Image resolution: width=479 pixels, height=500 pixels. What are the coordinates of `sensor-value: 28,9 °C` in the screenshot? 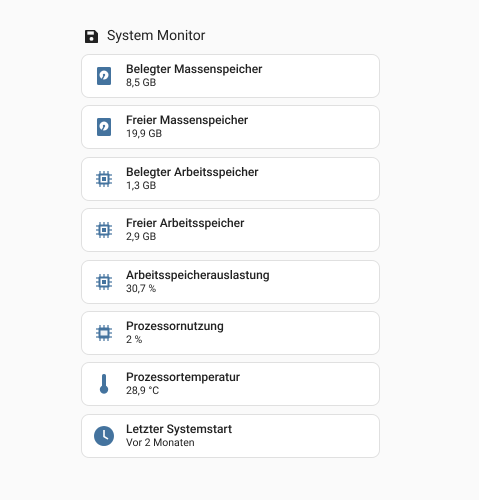 It's located at (143, 391).